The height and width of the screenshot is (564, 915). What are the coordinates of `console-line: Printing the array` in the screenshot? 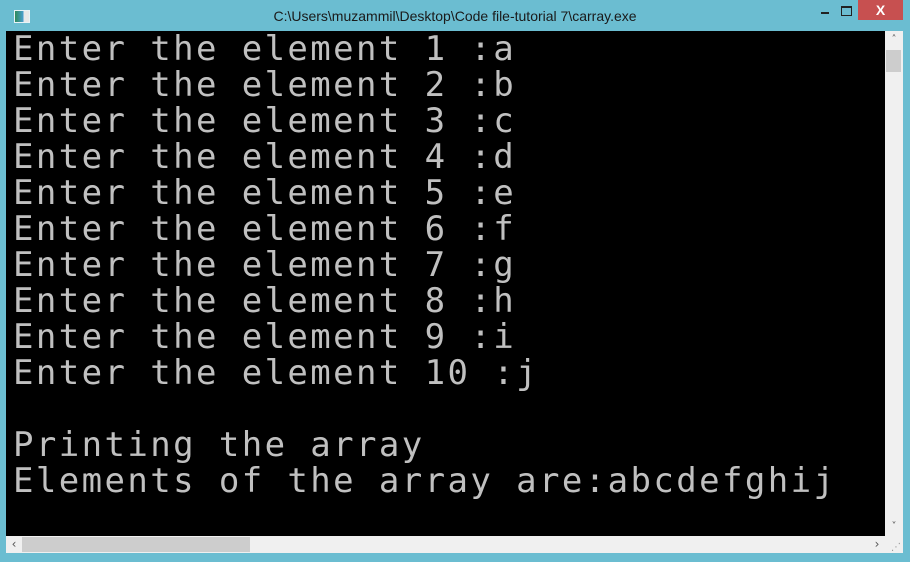 It's located at (219, 445).